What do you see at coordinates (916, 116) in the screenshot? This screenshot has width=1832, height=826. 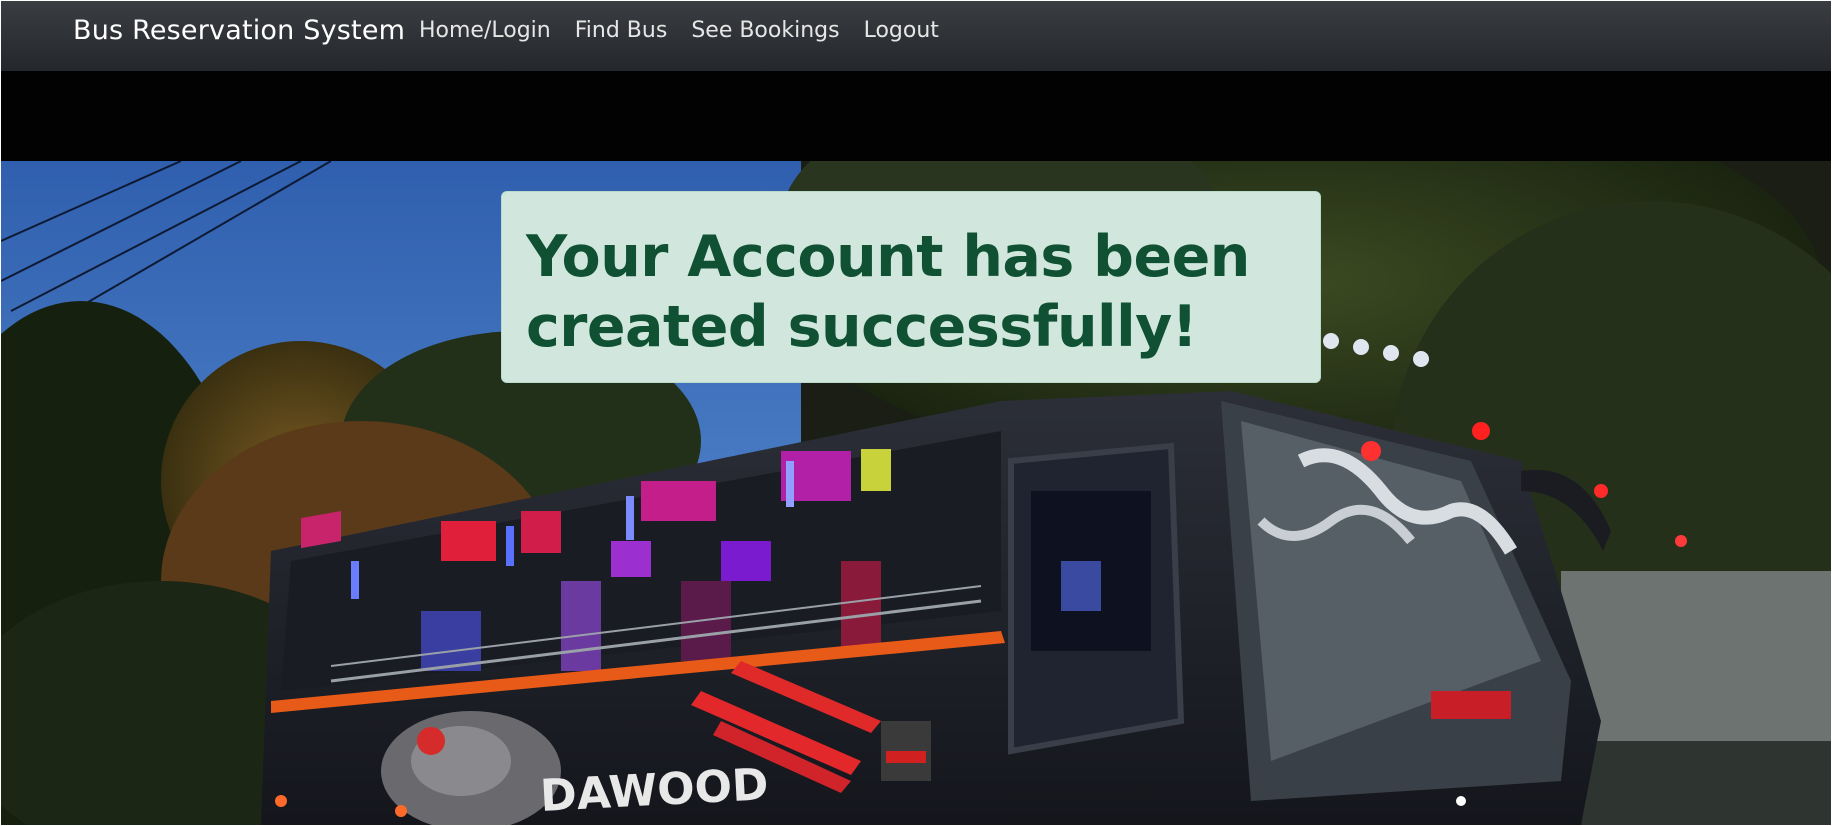 I see `header-spacer` at bounding box center [916, 116].